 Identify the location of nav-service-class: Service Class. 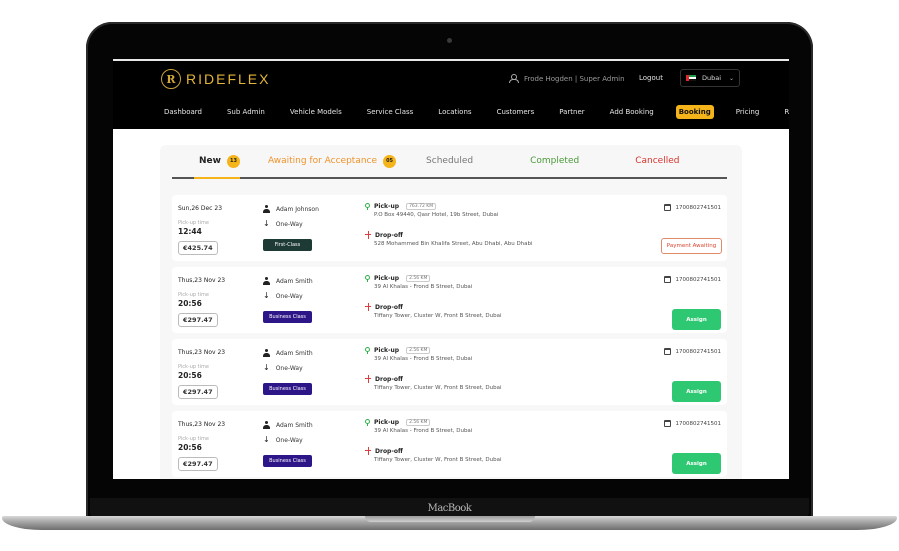
(390, 112).